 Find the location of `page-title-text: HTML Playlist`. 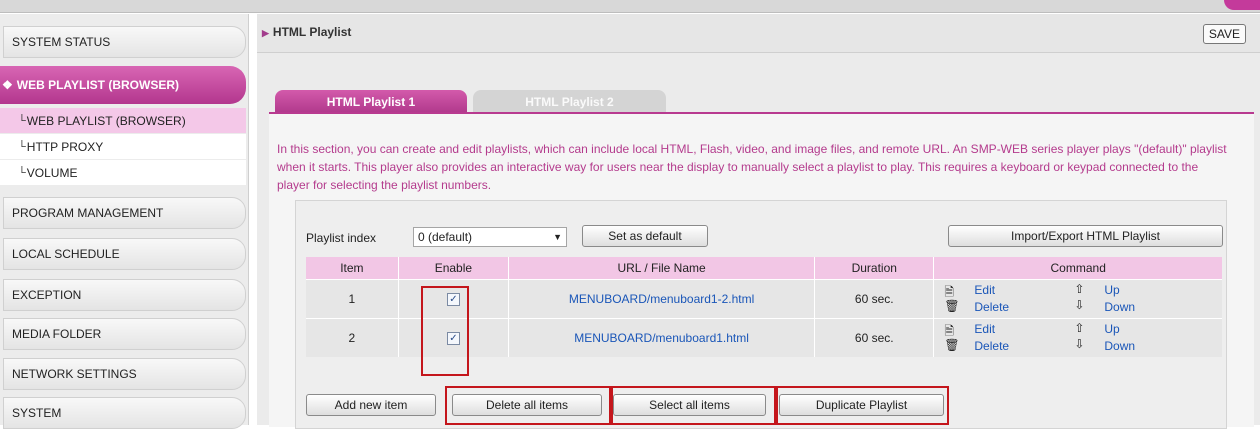

page-title-text: HTML Playlist is located at coordinates (312, 32).